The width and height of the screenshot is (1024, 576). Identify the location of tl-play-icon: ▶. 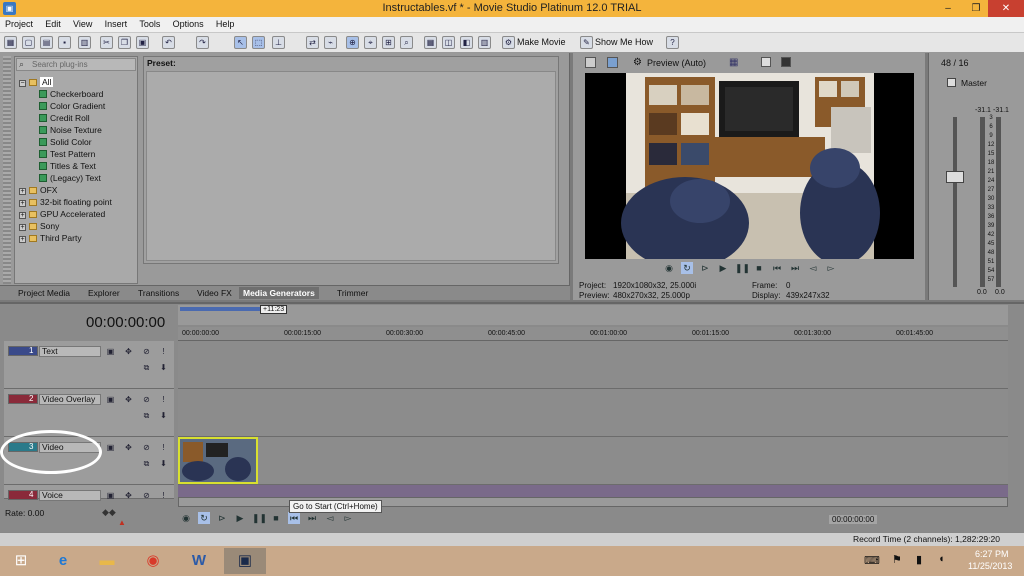
(240, 518).